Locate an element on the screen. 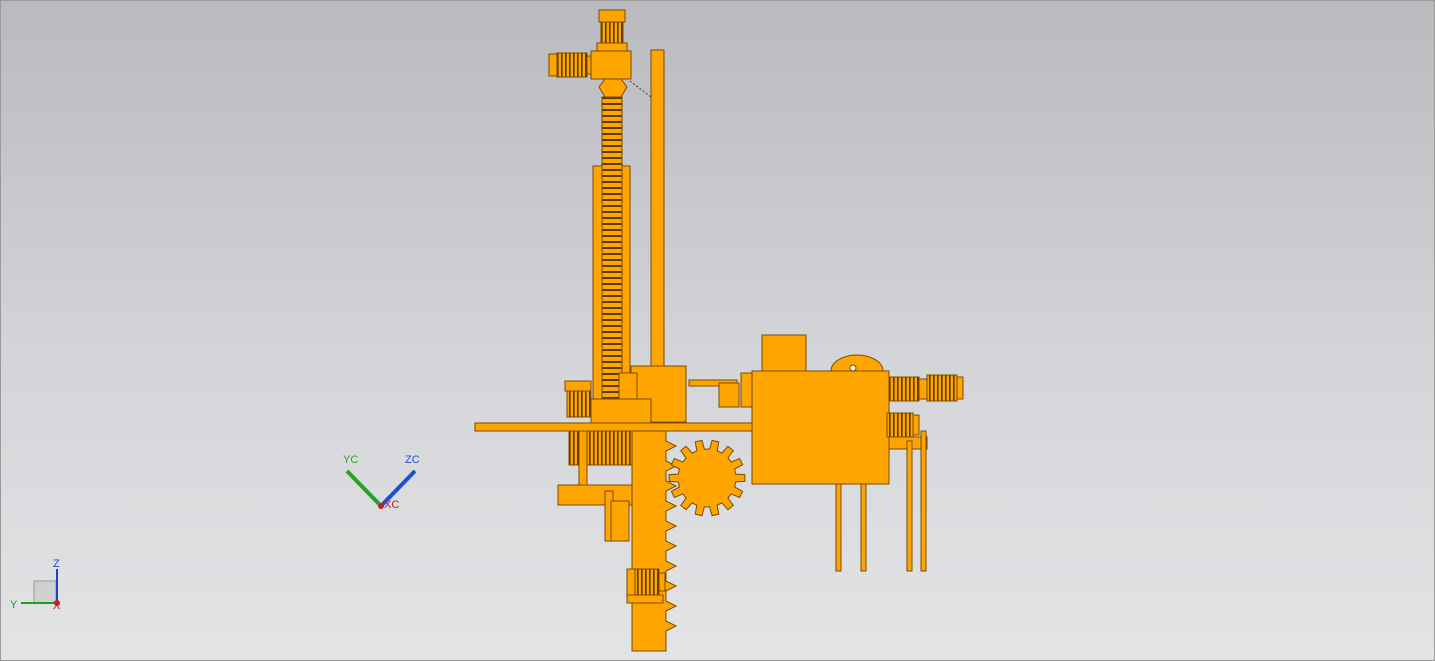 The height and width of the screenshot is (661, 1435). guide-sleeve-left is located at coordinates (597, 293).